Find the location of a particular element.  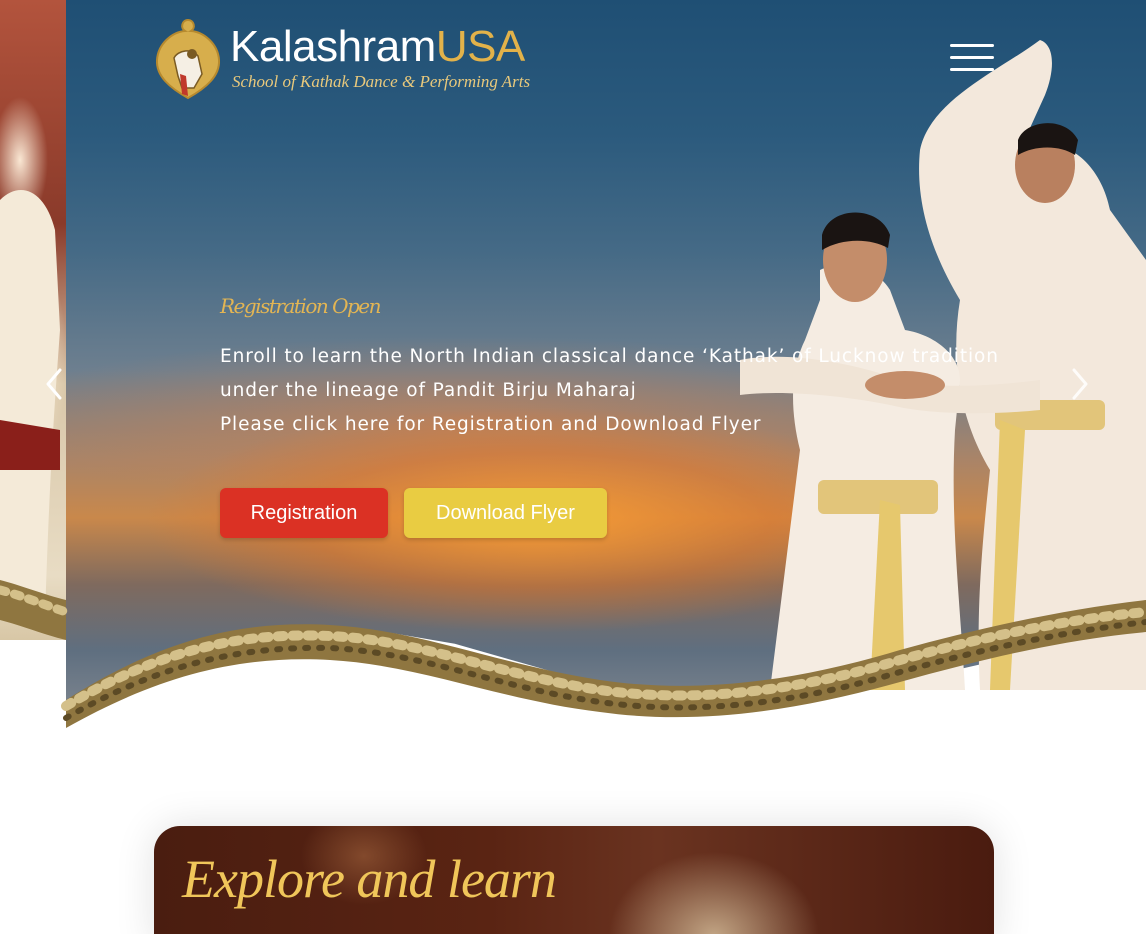

logo-name: KalashramUSA is located at coordinates (377, 47).